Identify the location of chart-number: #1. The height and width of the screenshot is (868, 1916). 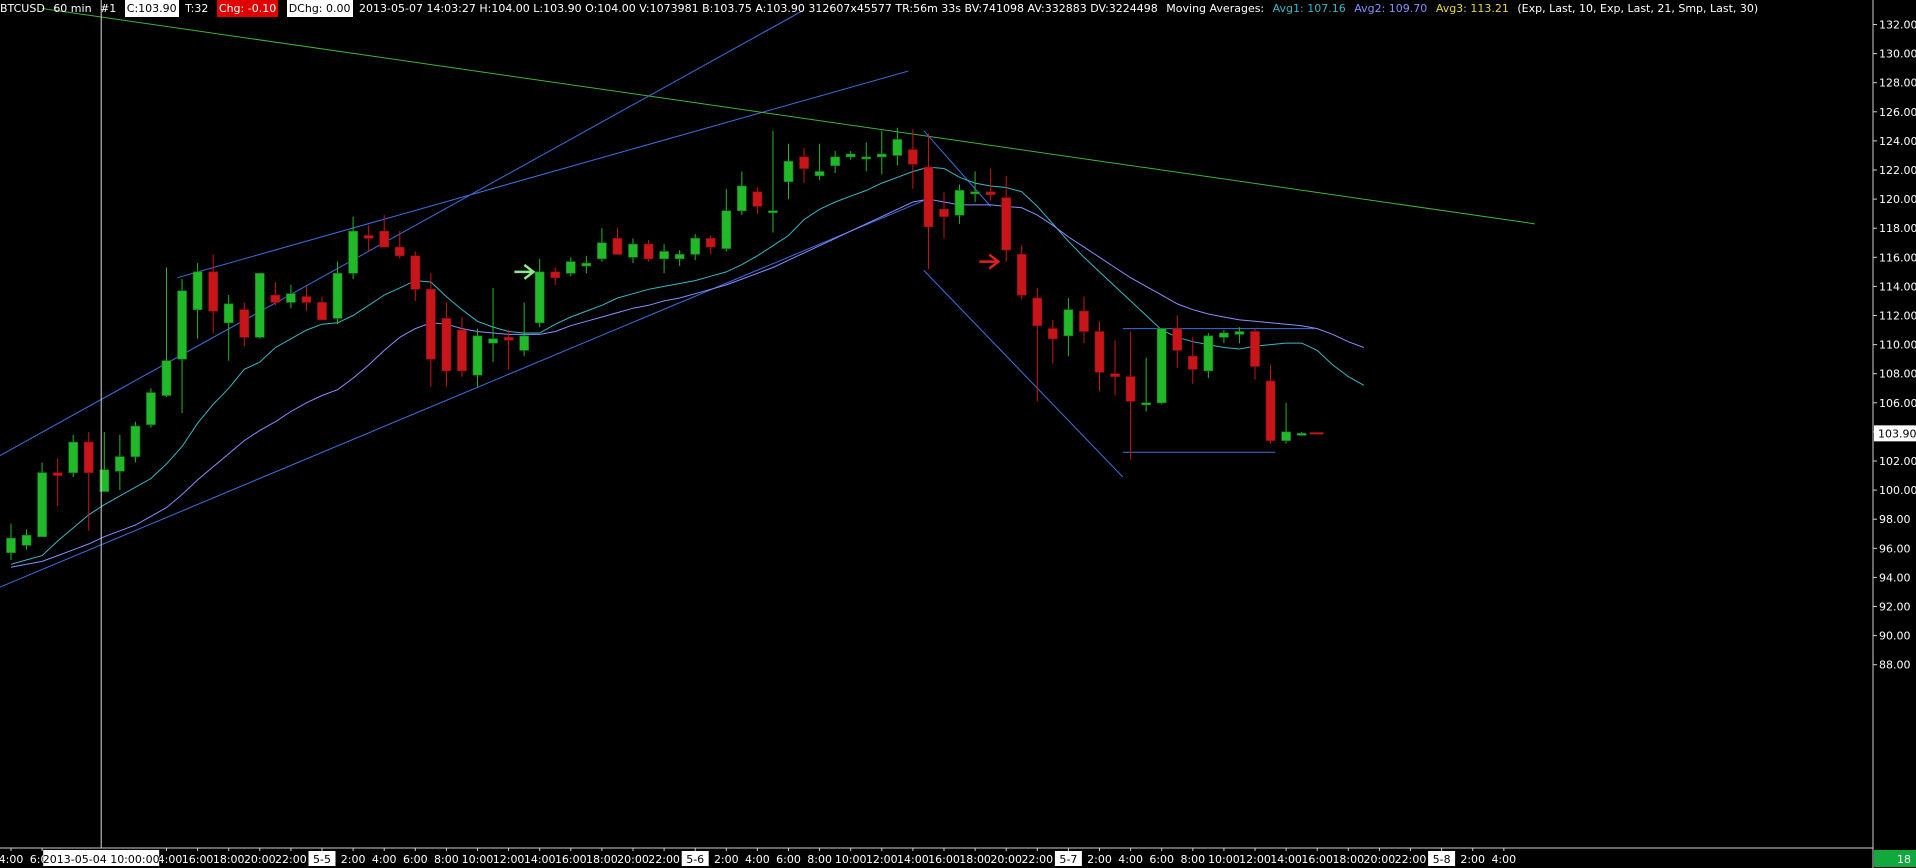
(108, 8).